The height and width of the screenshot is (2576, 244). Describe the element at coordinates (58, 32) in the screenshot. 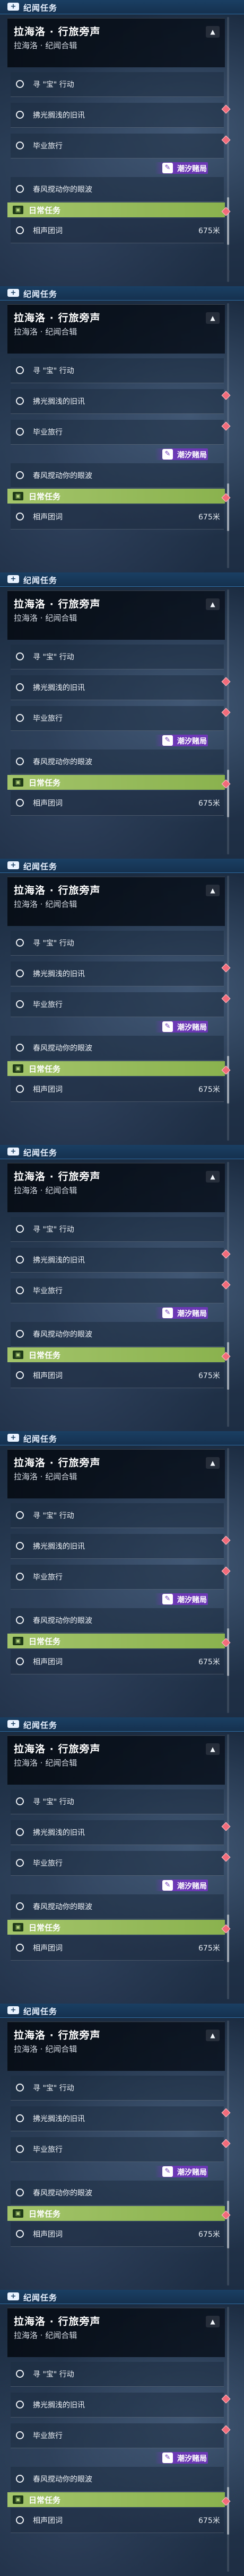

I see `quest-title: 拉海洛 · 行旅旁声` at that location.